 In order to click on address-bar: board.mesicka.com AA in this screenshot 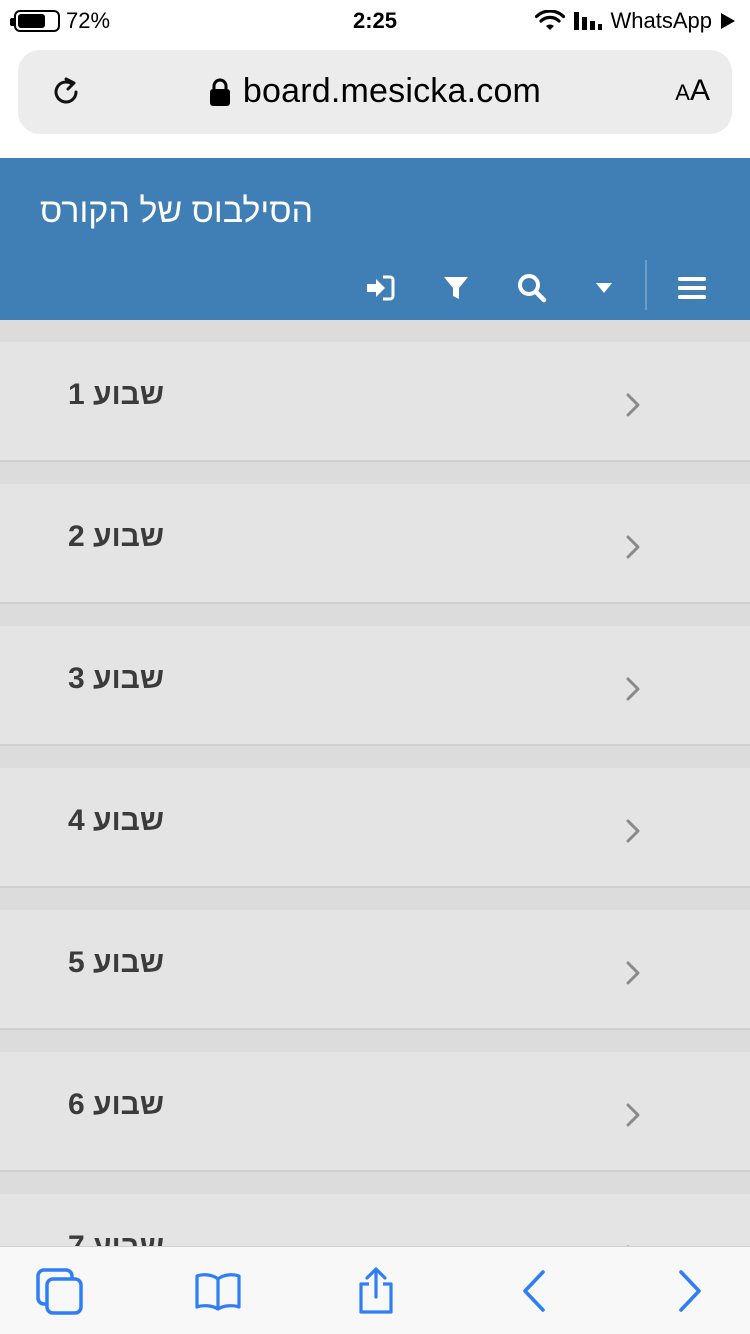, I will do `click(375, 92)`.